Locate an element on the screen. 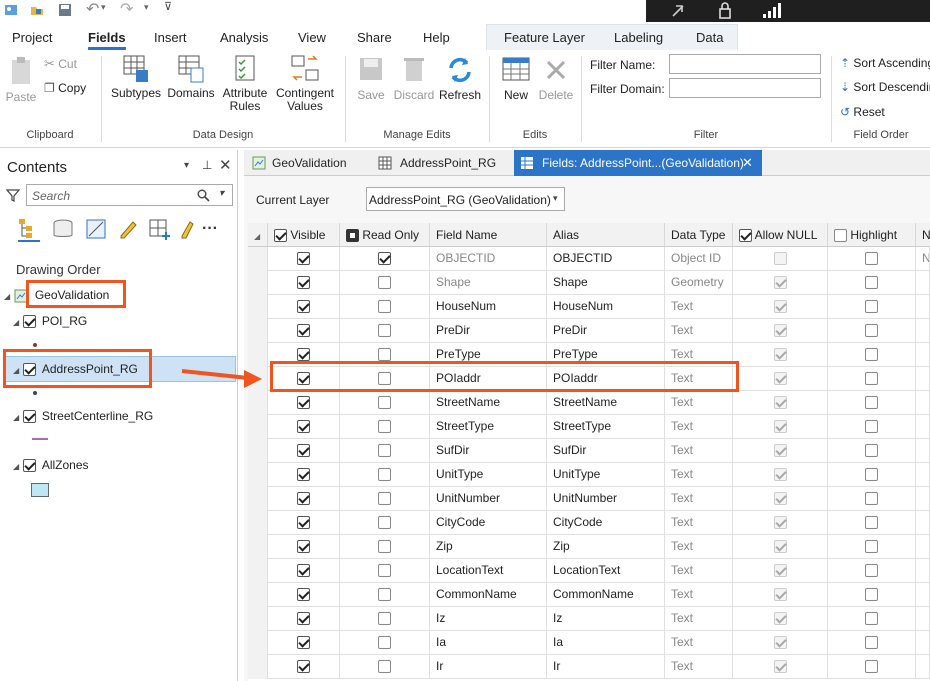  tab-fields-view: Fields: AddressPoint...(GeoValidation) ✕ is located at coordinates (638, 163).